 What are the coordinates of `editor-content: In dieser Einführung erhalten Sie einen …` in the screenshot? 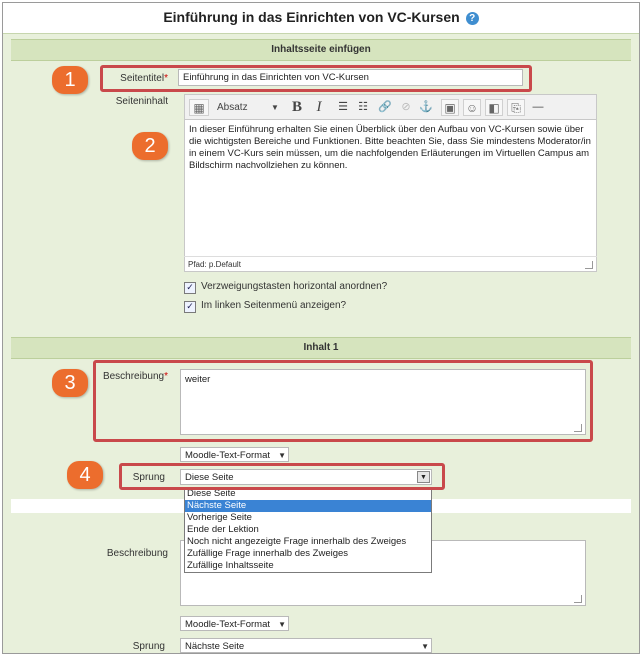 It's located at (390, 147).